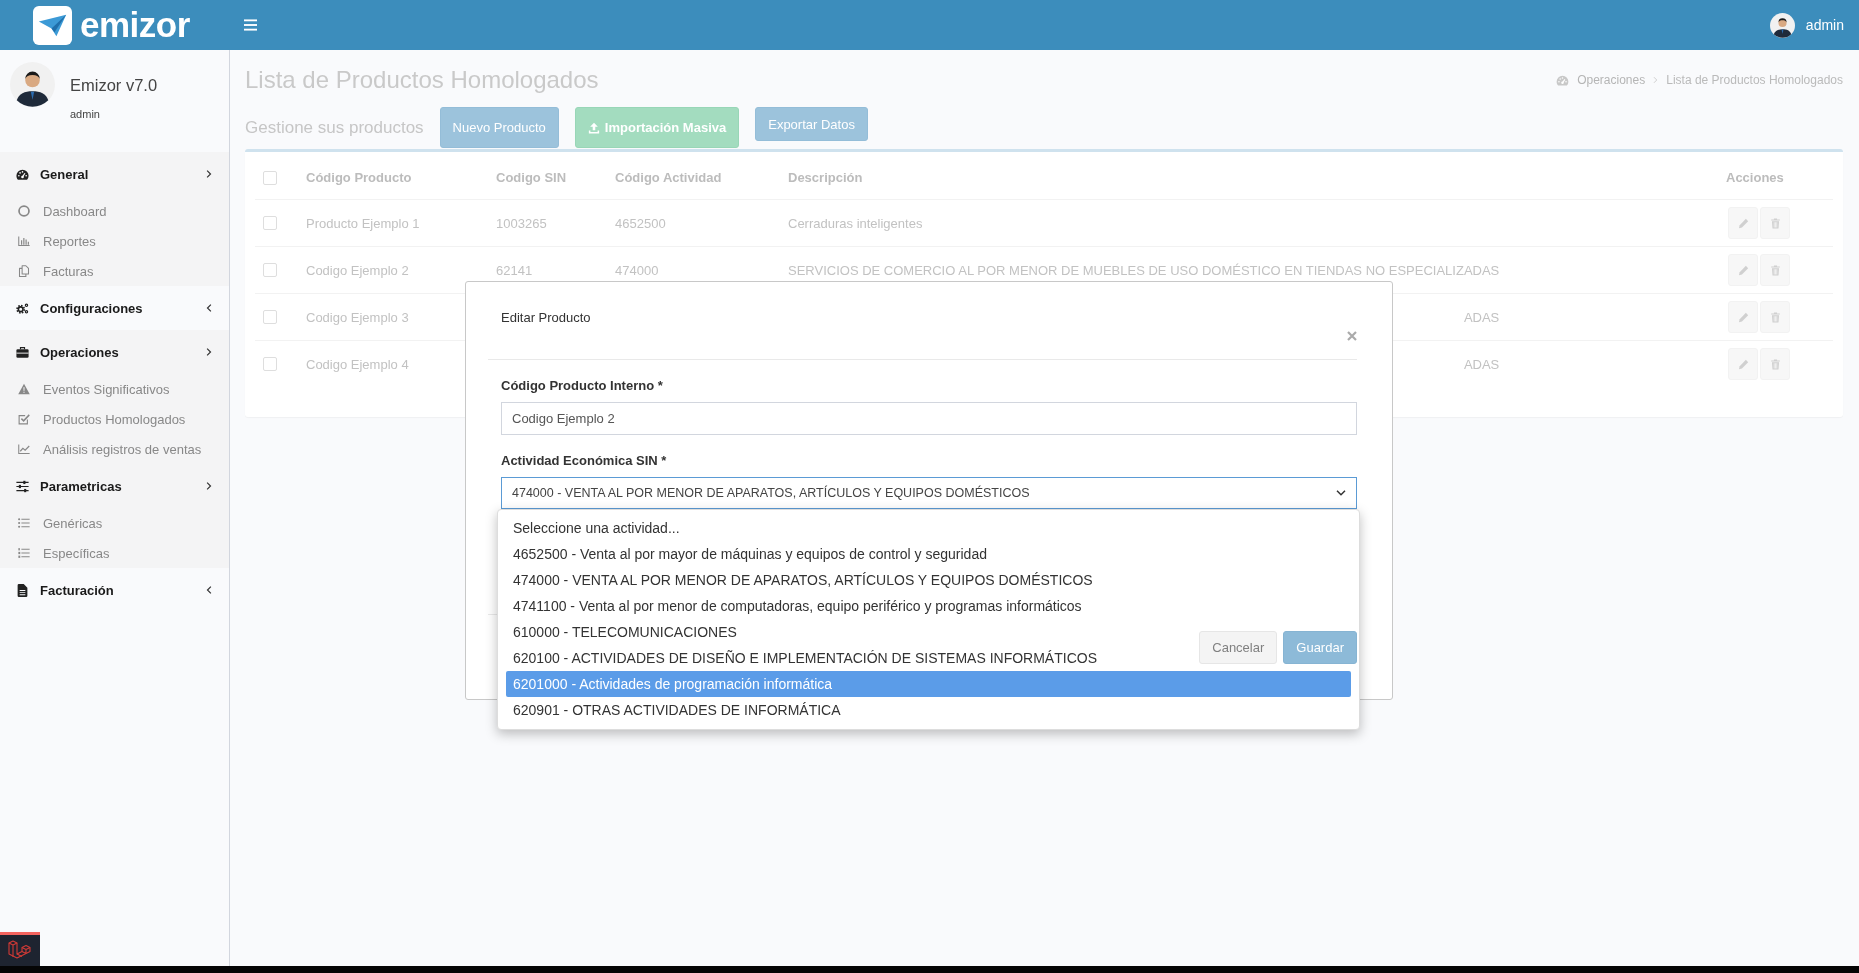  What do you see at coordinates (811, 124) in the screenshot?
I see `action-button: Exportar Datos` at bounding box center [811, 124].